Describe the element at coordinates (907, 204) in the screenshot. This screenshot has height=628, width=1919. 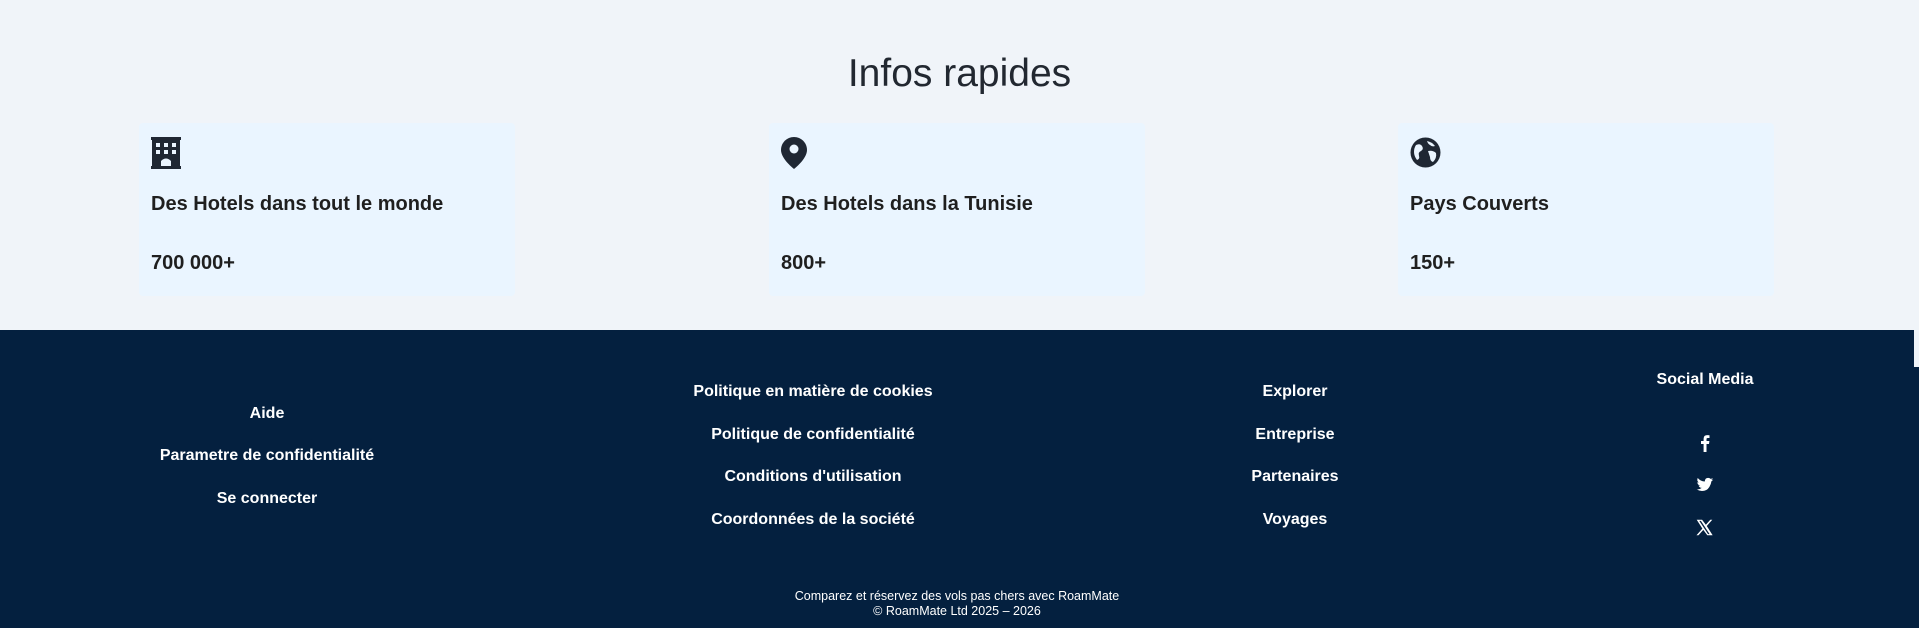
I see `stat-label: Des Hotels dans la Tunisie` at that location.